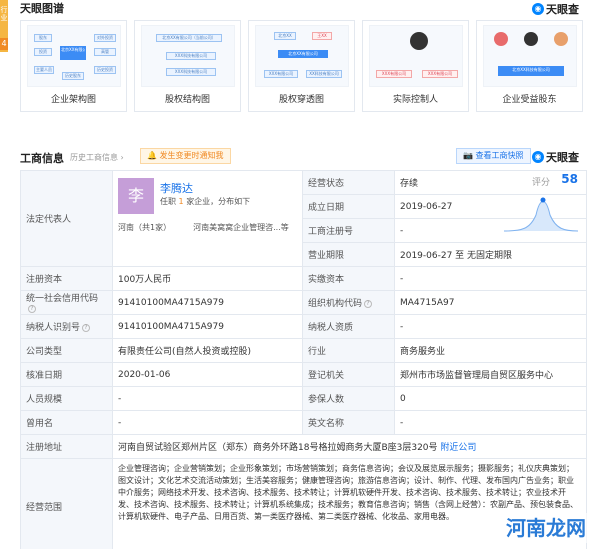 Image resolution: width=600 pixels, height=549 pixels. What do you see at coordinates (538, 9) in the screenshot?
I see `eye-icon: ◉` at bounding box center [538, 9].